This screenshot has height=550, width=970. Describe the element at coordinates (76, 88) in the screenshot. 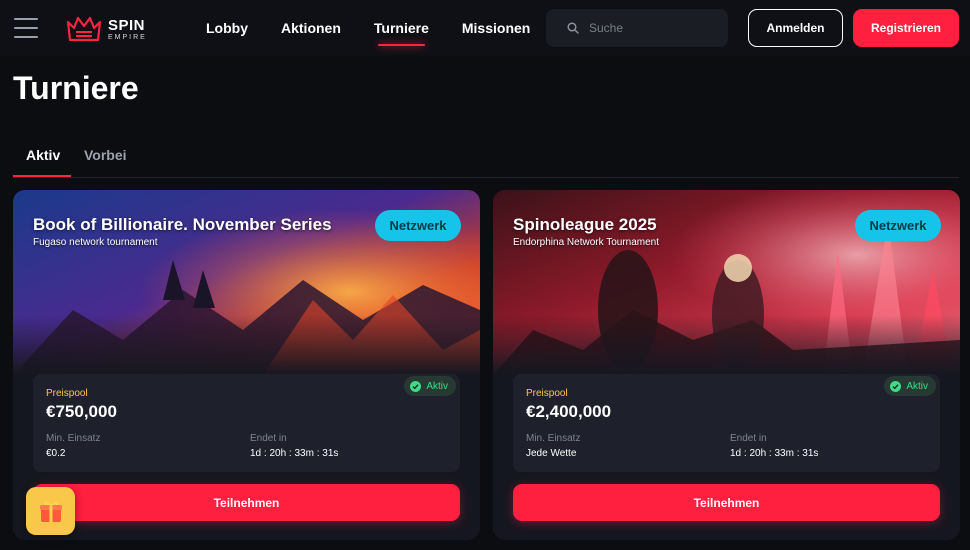

I see `page-title: Turniere` at that location.